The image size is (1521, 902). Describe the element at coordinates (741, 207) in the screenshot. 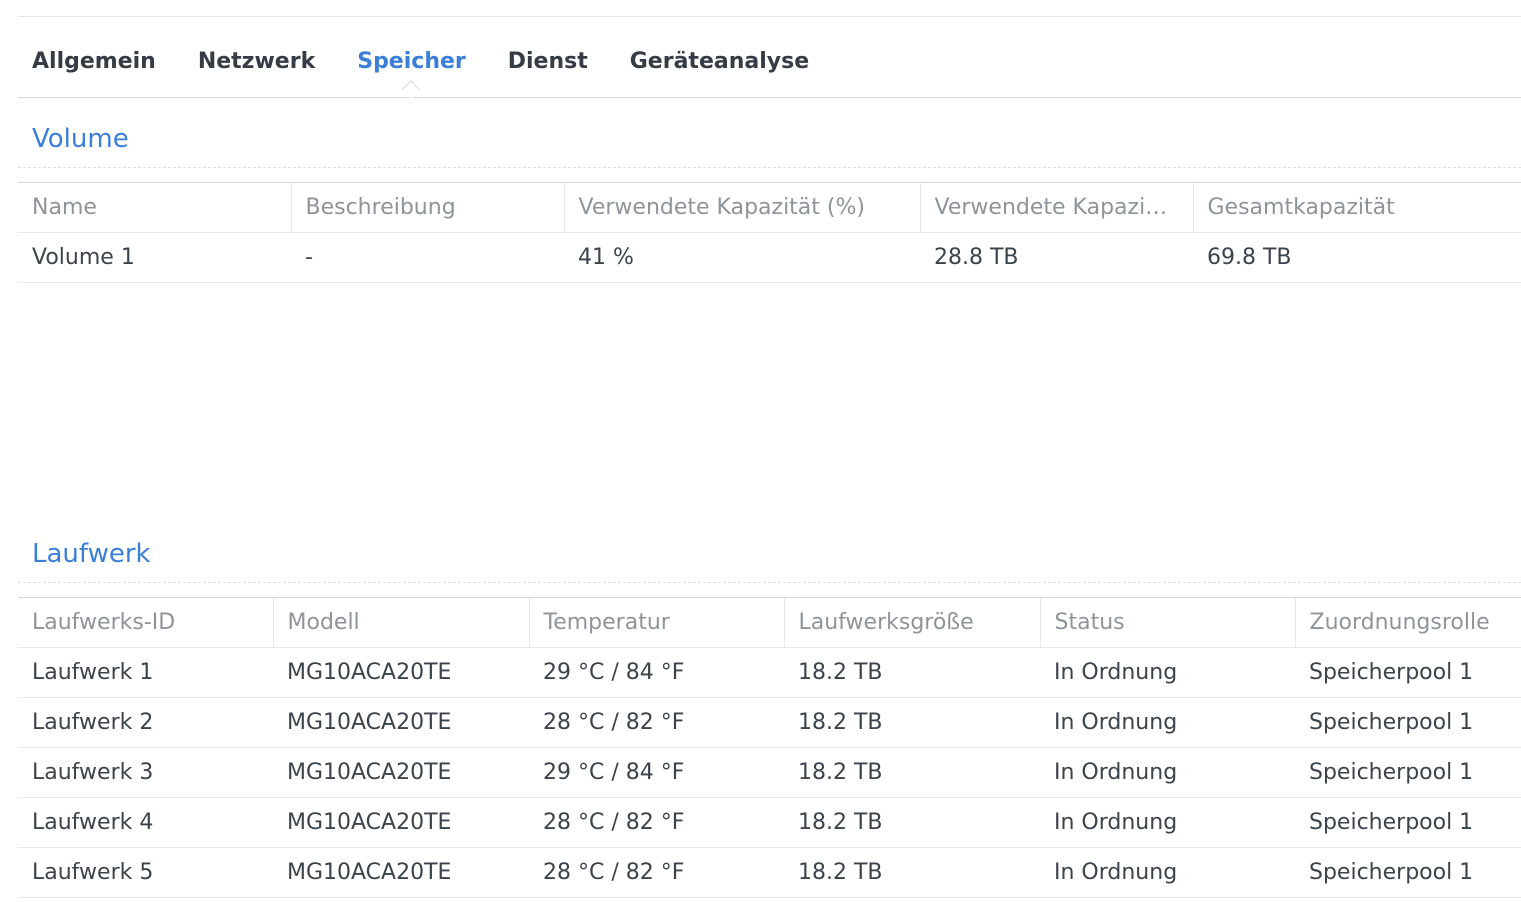

I see `column-header-used-percent: Verwendete Kapazität (%)` at that location.